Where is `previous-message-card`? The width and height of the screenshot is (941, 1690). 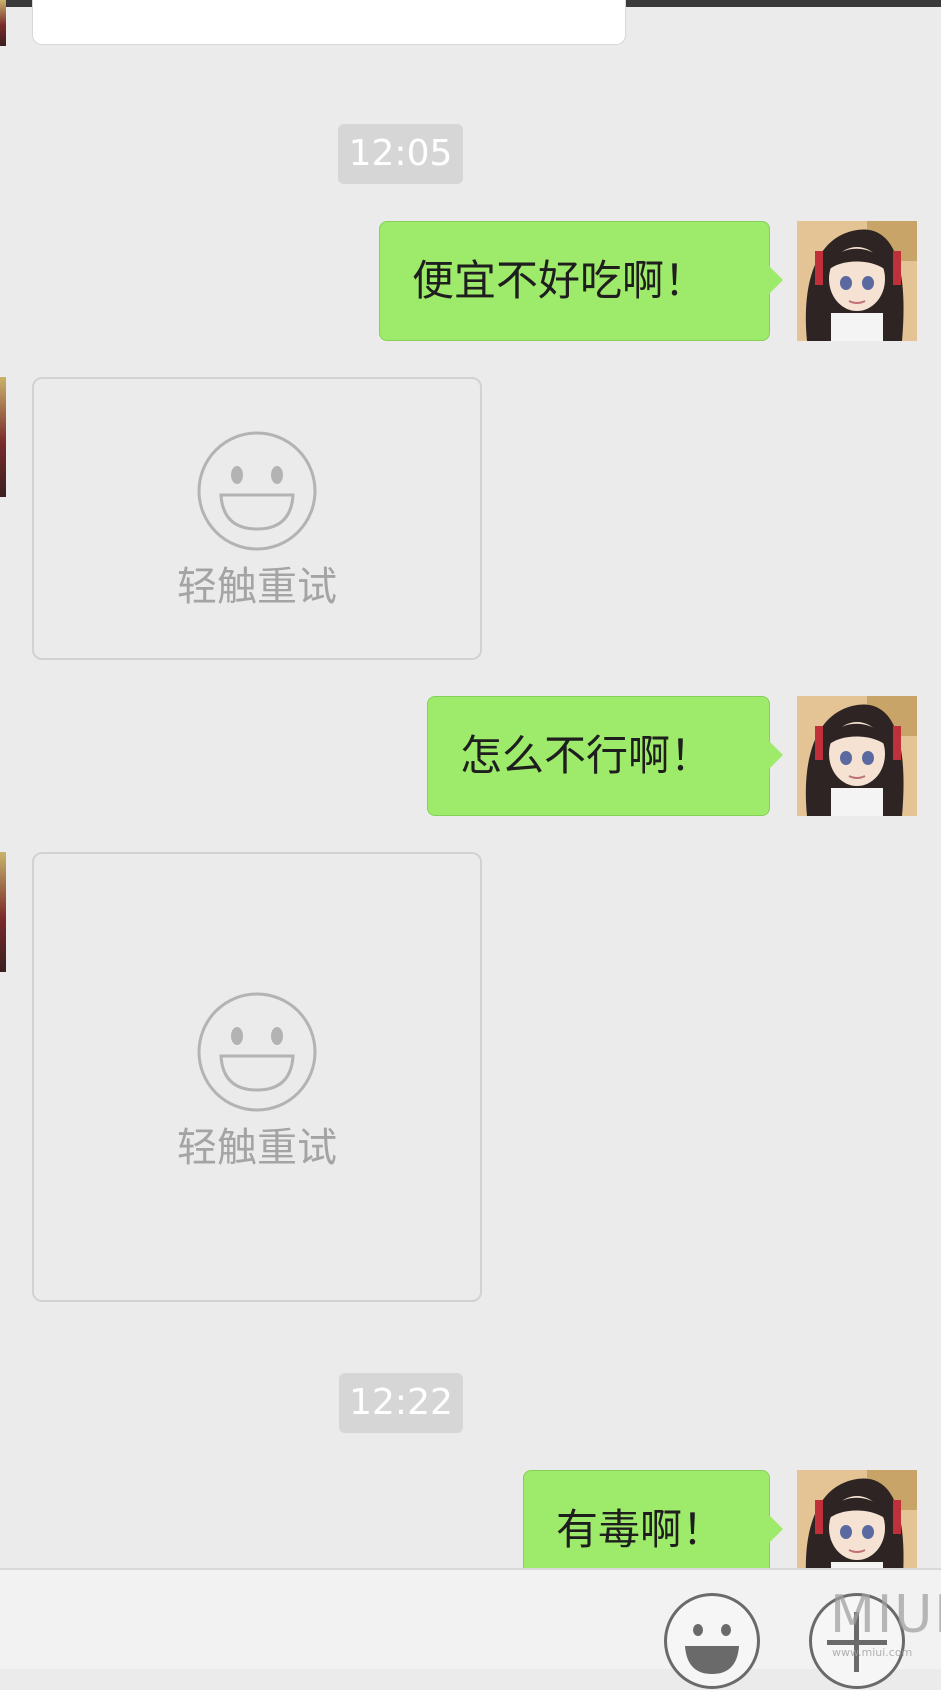
previous-message-card is located at coordinates (329, 22).